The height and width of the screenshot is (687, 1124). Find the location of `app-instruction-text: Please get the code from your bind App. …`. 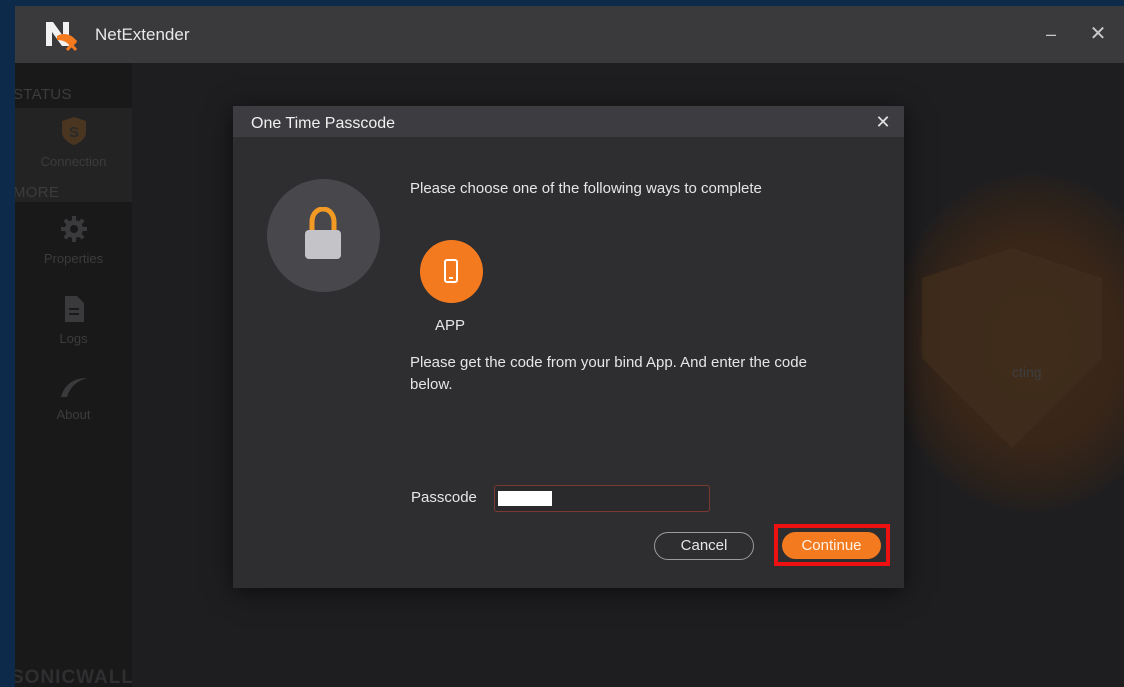

app-instruction-text: Please get the code from your bind App. … is located at coordinates (608, 373).